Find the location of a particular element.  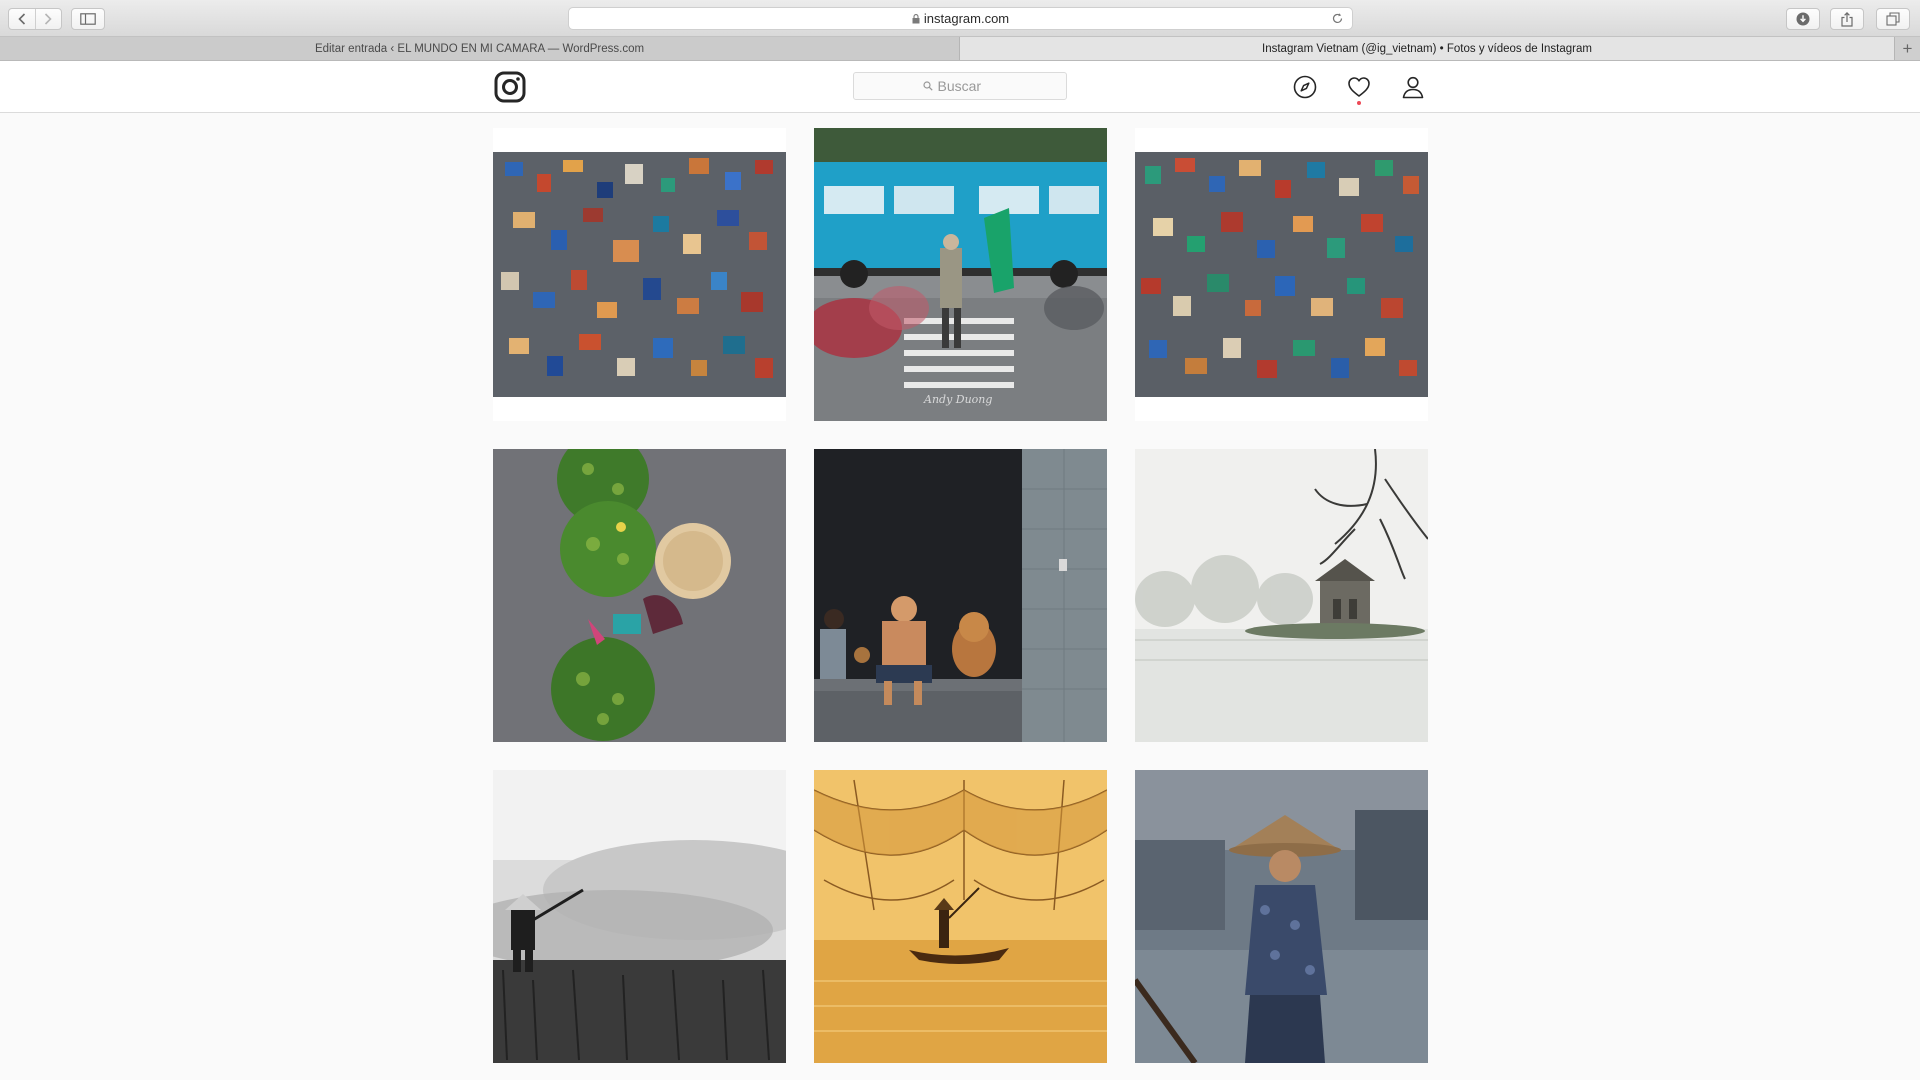

back-forward-group is located at coordinates (35, 19).